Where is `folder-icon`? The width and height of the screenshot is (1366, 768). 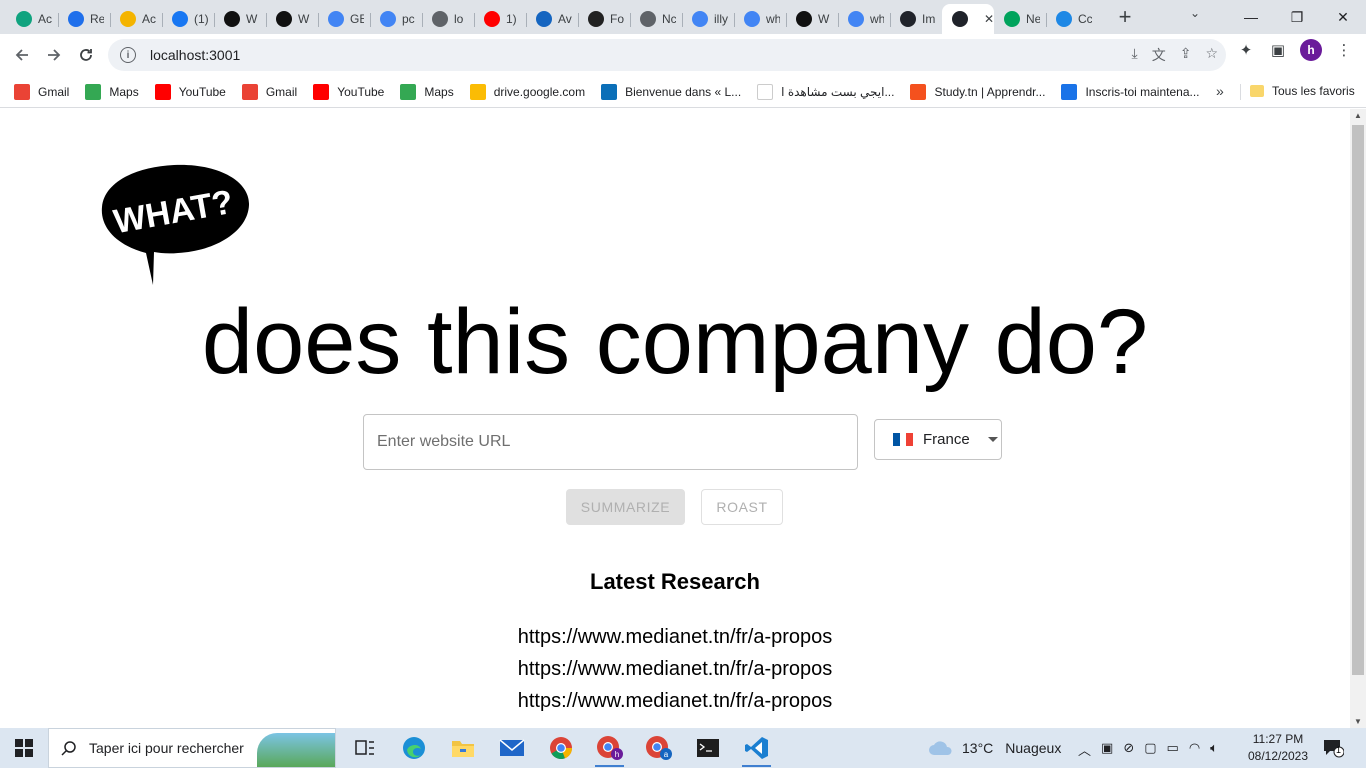 folder-icon is located at coordinates (1257, 91).